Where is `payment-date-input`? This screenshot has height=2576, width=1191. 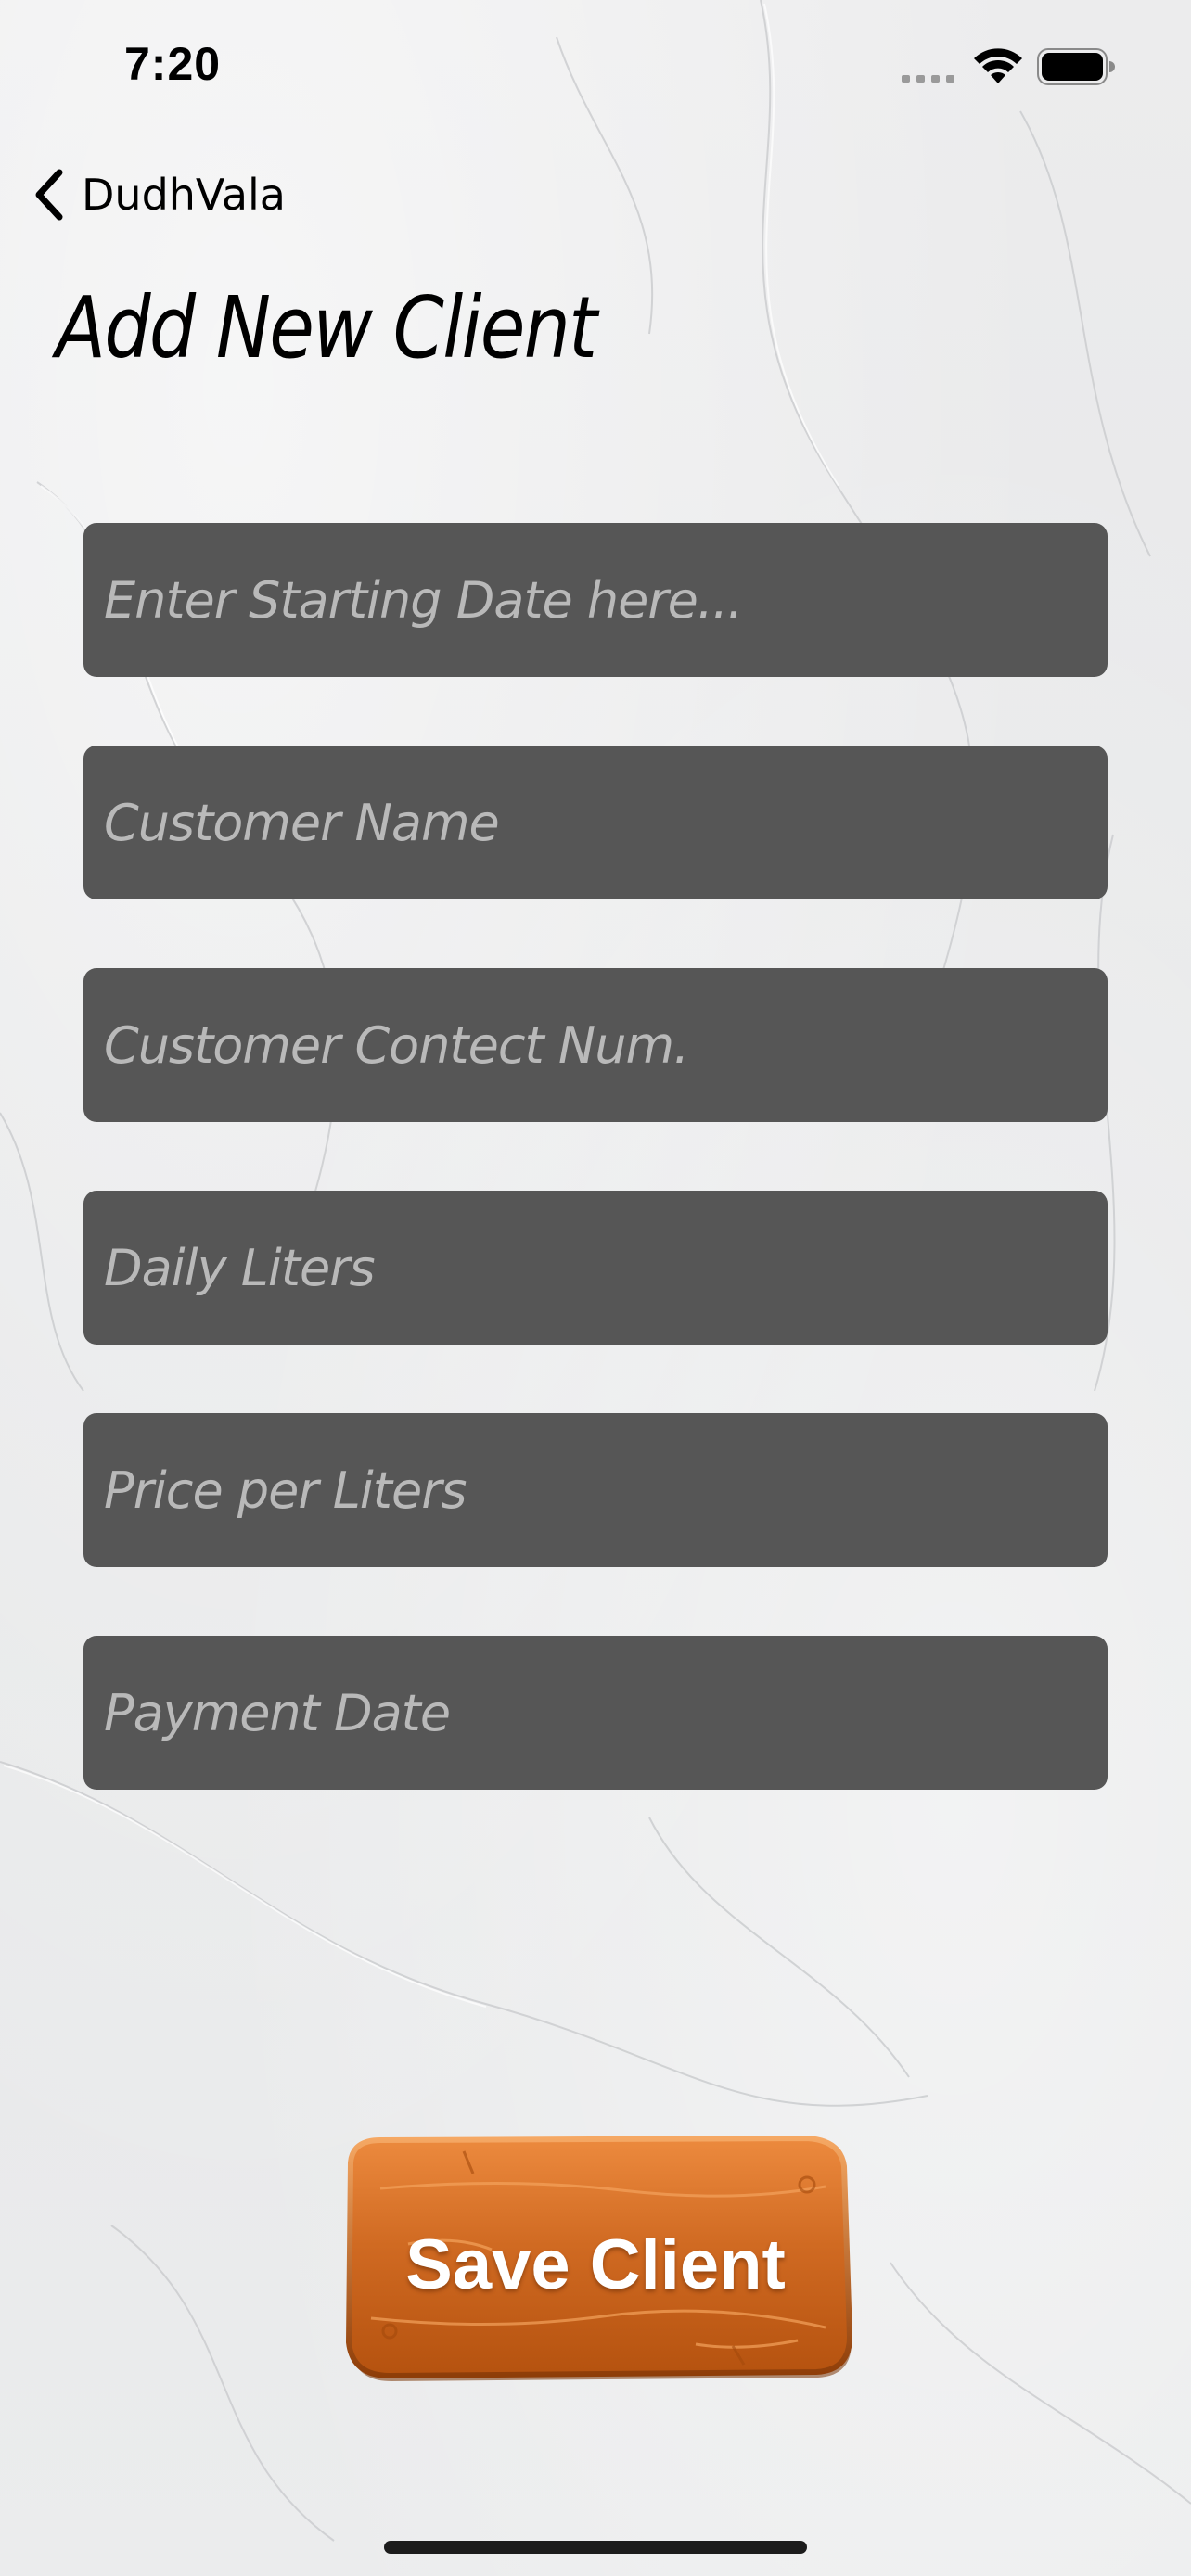 payment-date-input is located at coordinates (595, 1713).